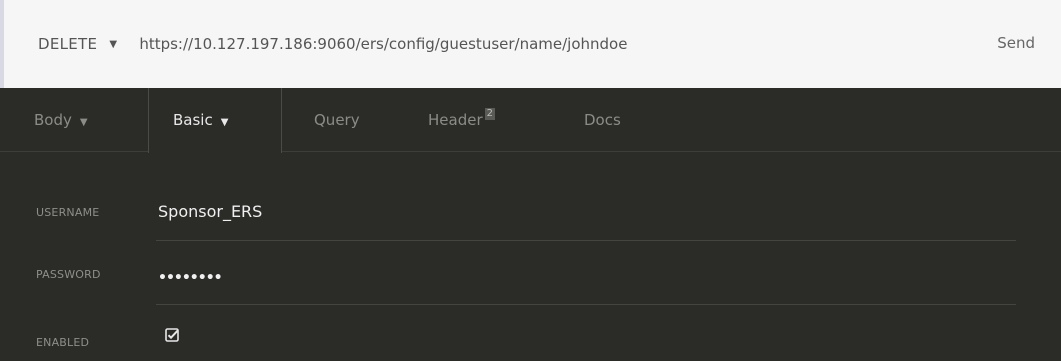 Image resolution: width=1061 pixels, height=361 pixels. I want to click on tab-query-label: Query, so click(337, 120).